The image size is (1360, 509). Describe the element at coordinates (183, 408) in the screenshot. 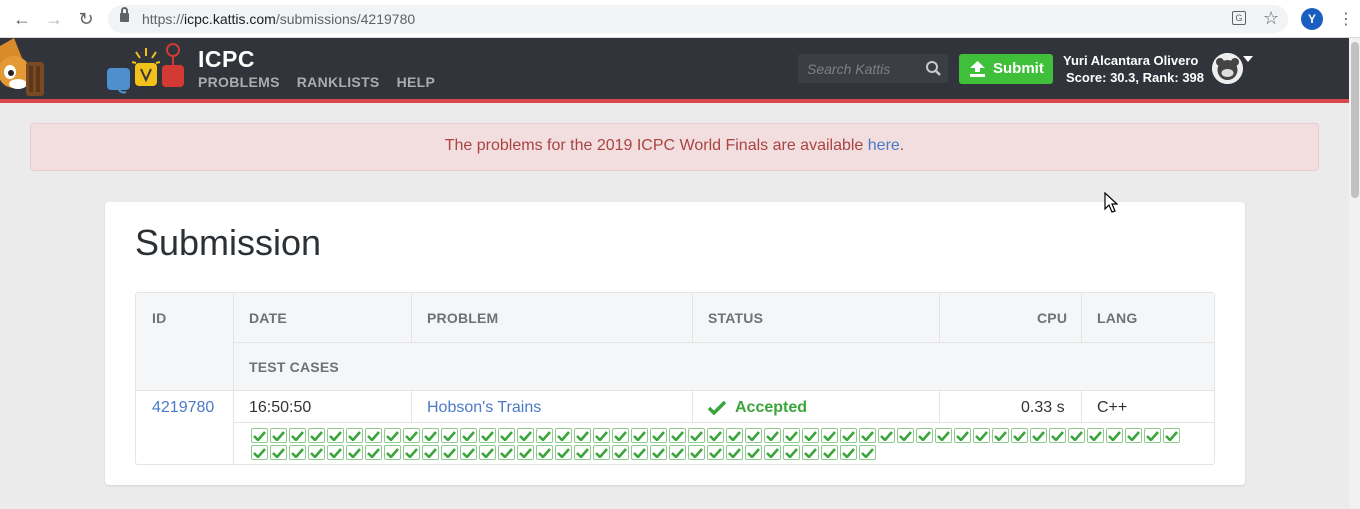

I see `submission-id-link: 4219780` at that location.